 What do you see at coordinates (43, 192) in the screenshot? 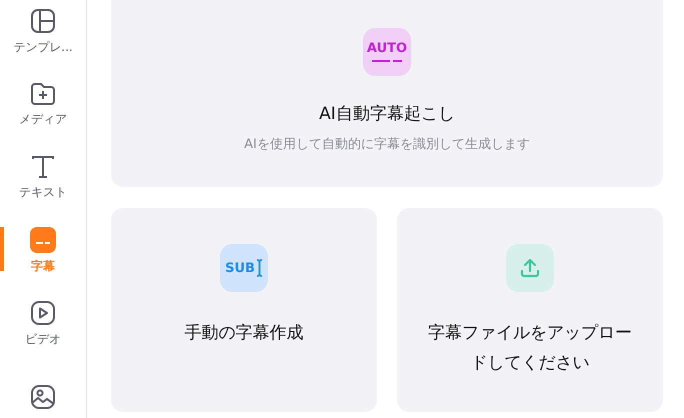
I see `sidebar-label: テキスト` at bounding box center [43, 192].